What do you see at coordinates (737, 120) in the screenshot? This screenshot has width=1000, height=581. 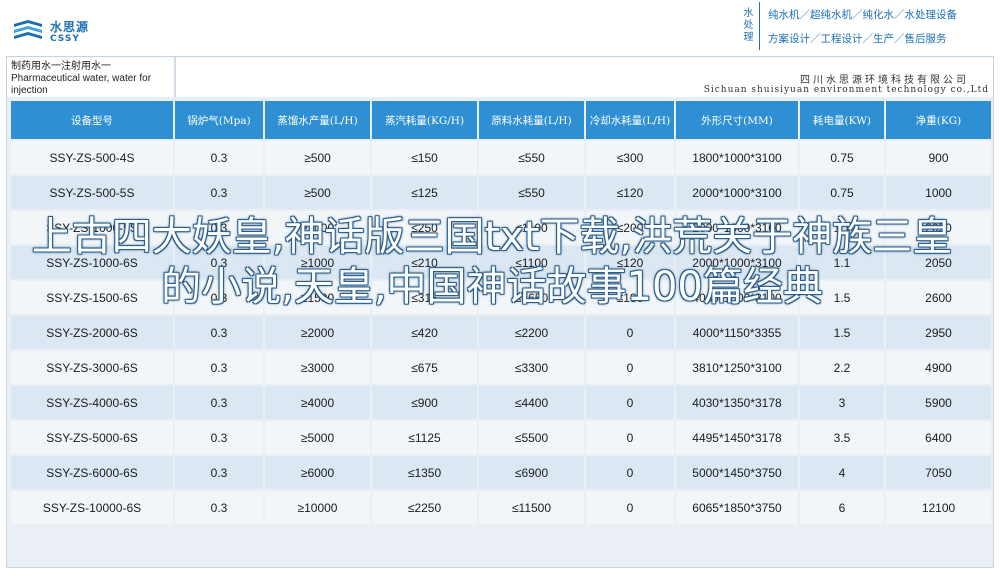 I see `column-header: 外形尺寸(MM)` at bounding box center [737, 120].